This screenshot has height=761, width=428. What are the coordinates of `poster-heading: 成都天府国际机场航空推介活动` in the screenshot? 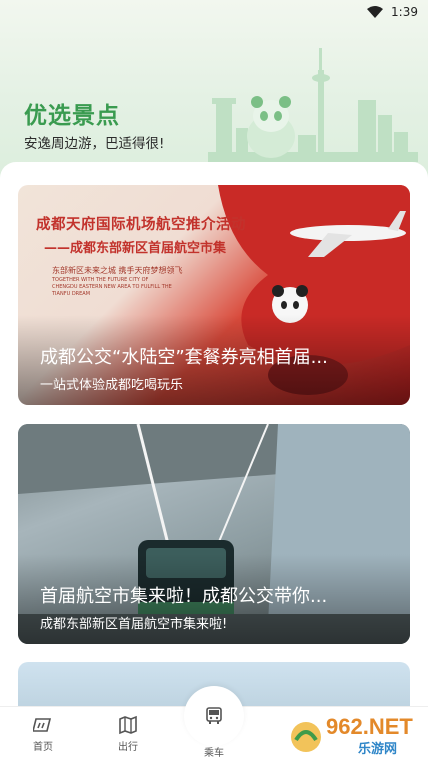 It's located at (141, 225).